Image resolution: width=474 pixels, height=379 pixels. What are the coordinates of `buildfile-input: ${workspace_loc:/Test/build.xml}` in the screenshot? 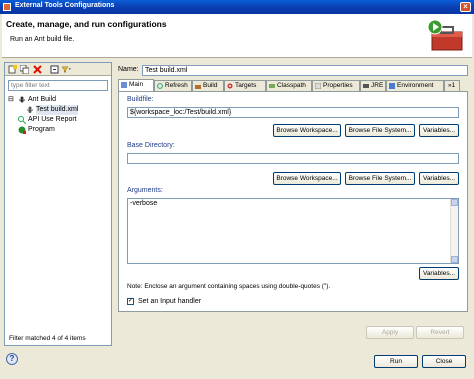 It's located at (293, 112).